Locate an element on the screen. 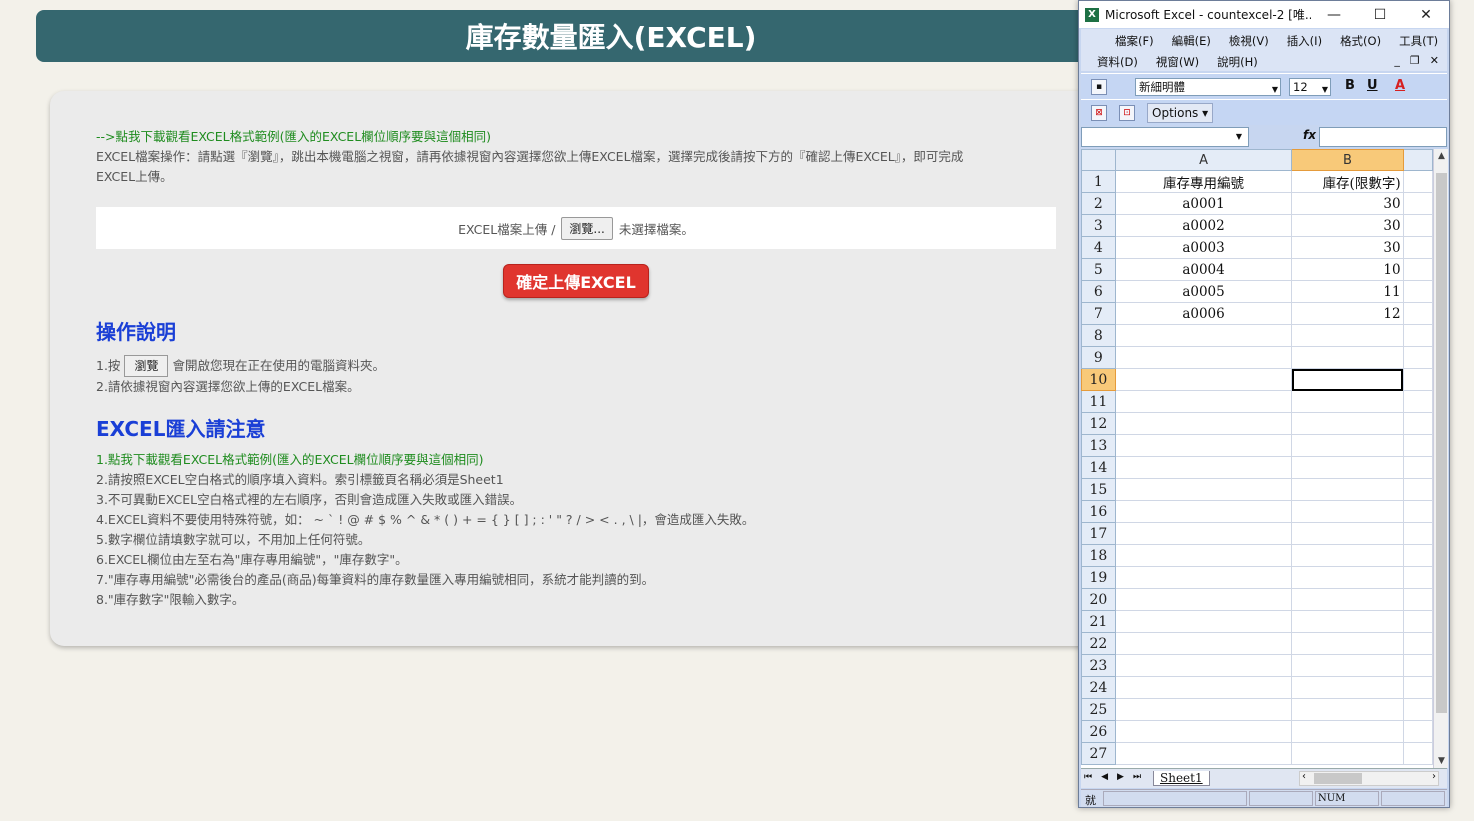 The width and height of the screenshot is (1474, 821). menu-view: 檢視(V) is located at coordinates (1249, 41).